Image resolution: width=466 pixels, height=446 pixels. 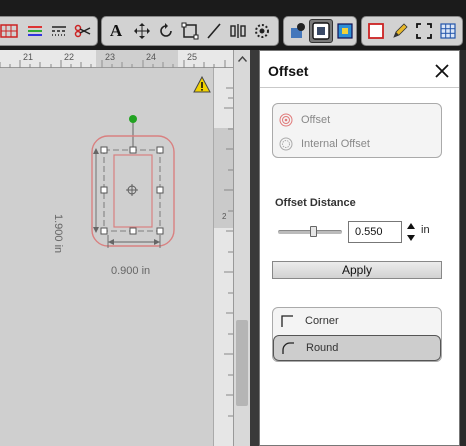 I want to click on grid-mat-icon, so click(x=9, y=31).